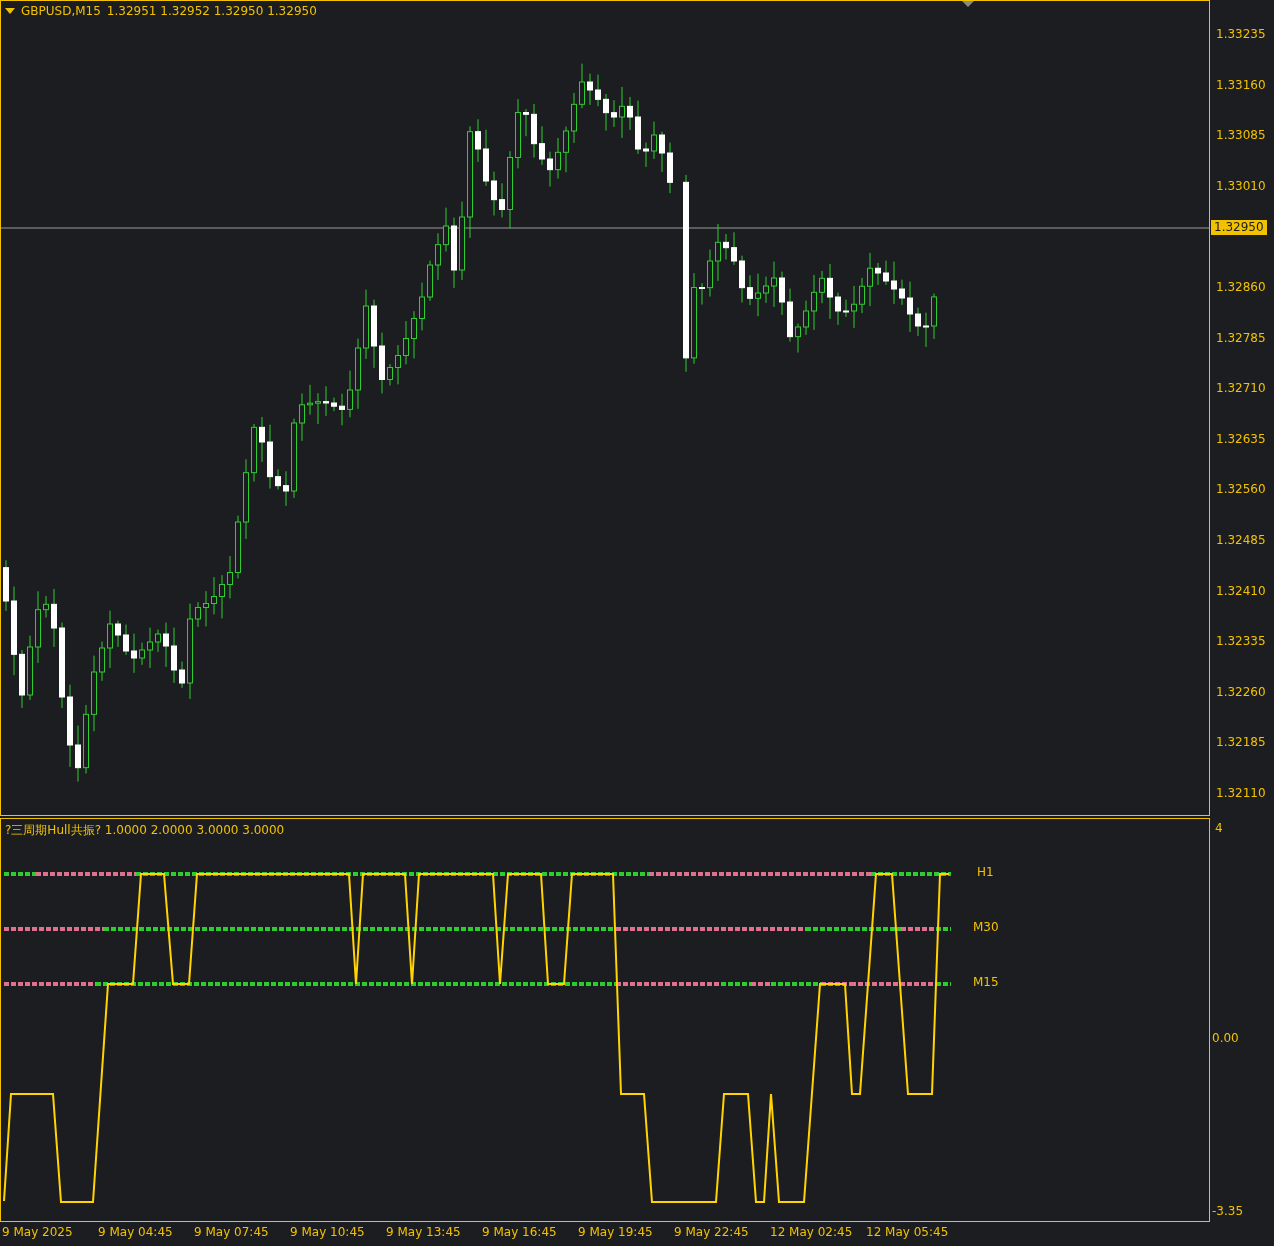  What do you see at coordinates (1241, 337) in the screenshot?
I see `price-tick: 1.32785` at bounding box center [1241, 337].